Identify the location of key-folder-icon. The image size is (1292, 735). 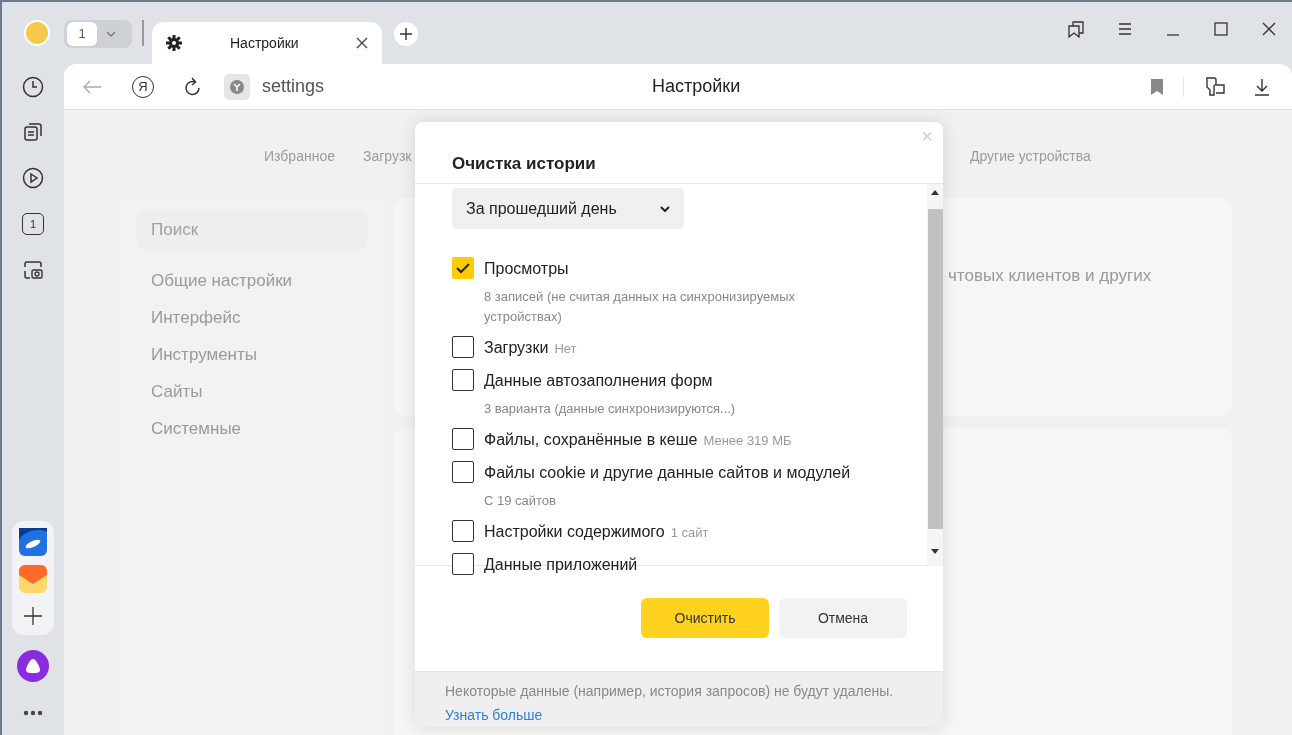
(1215, 86).